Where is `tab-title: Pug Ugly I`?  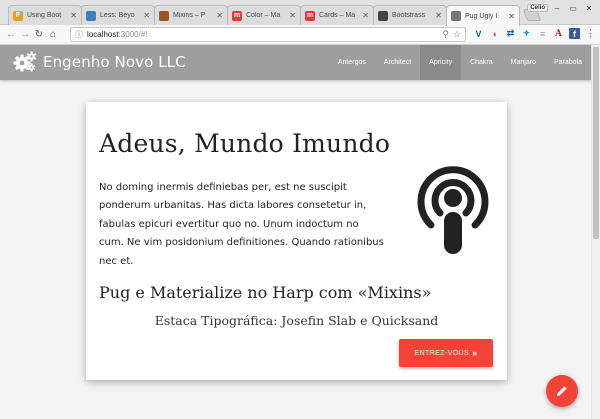
tab-title: Pug Ugly I is located at coordinates (481, 16).